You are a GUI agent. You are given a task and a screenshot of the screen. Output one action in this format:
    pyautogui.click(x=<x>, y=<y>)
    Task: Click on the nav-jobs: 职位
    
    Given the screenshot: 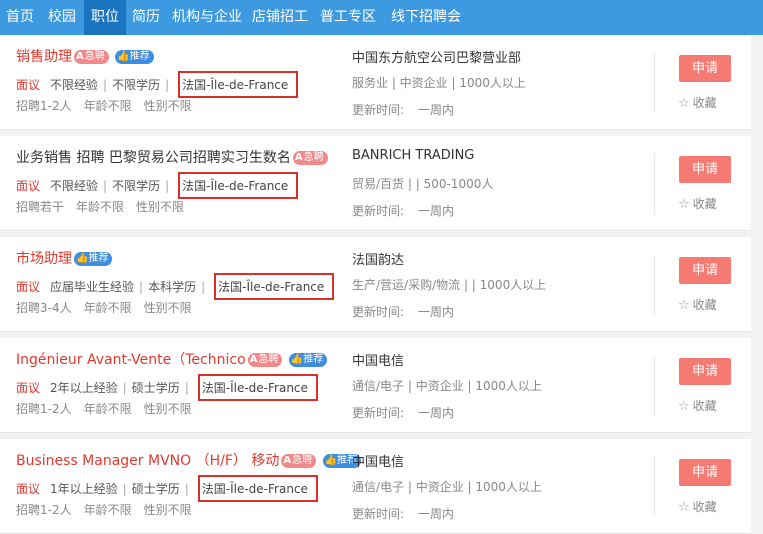 What is the action you would take?
    pyautogui.click(x=105, y=17)
    